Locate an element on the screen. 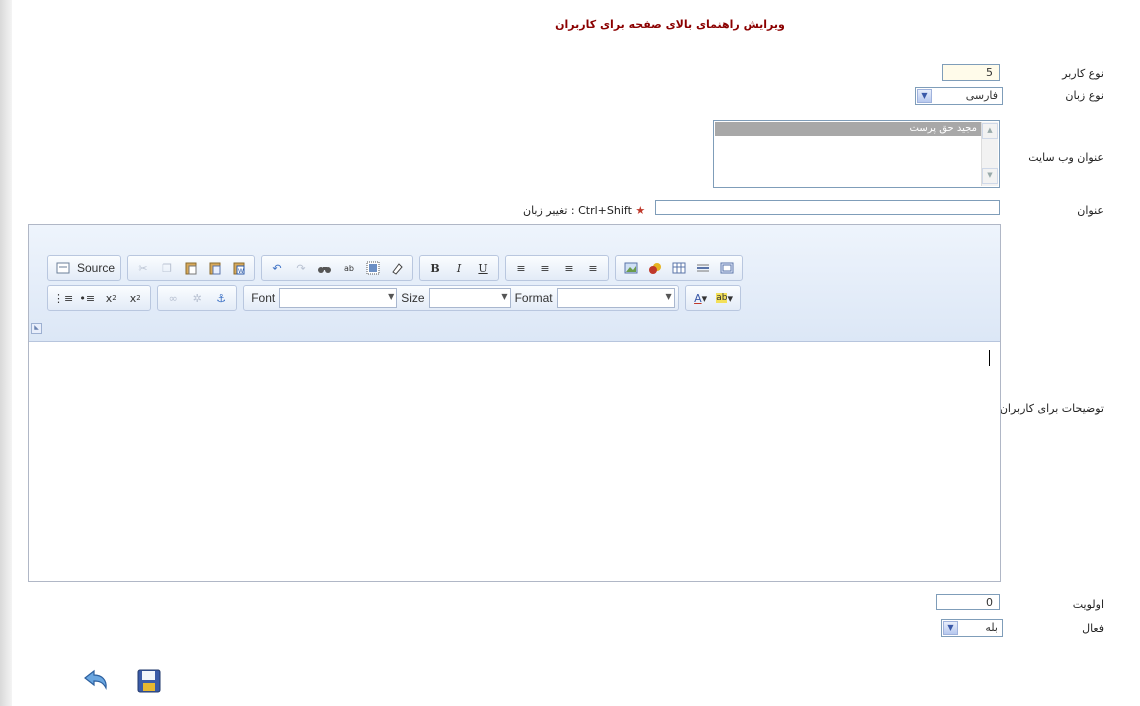  unlink-icon: ✲ is located at coordinates (197, 298).